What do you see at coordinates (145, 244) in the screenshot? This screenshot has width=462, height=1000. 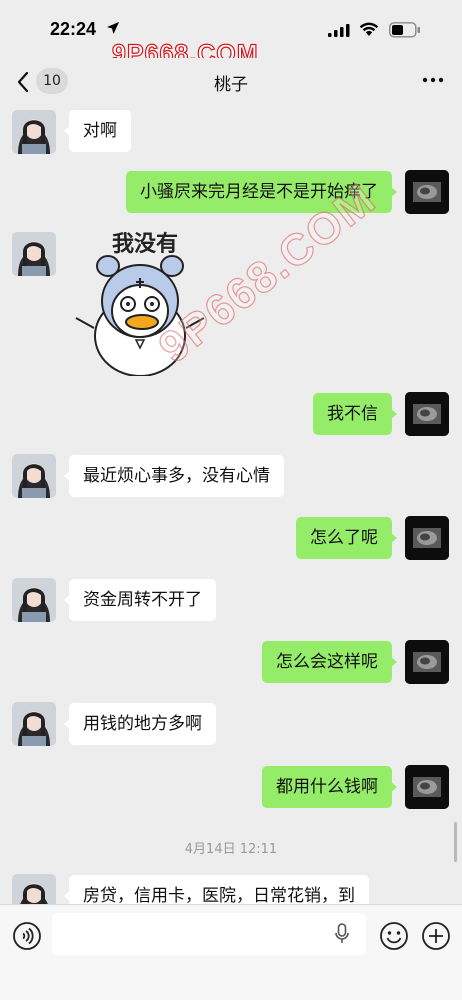 I see `sticker-caption: 我没有` at bounding box center [145, 244].